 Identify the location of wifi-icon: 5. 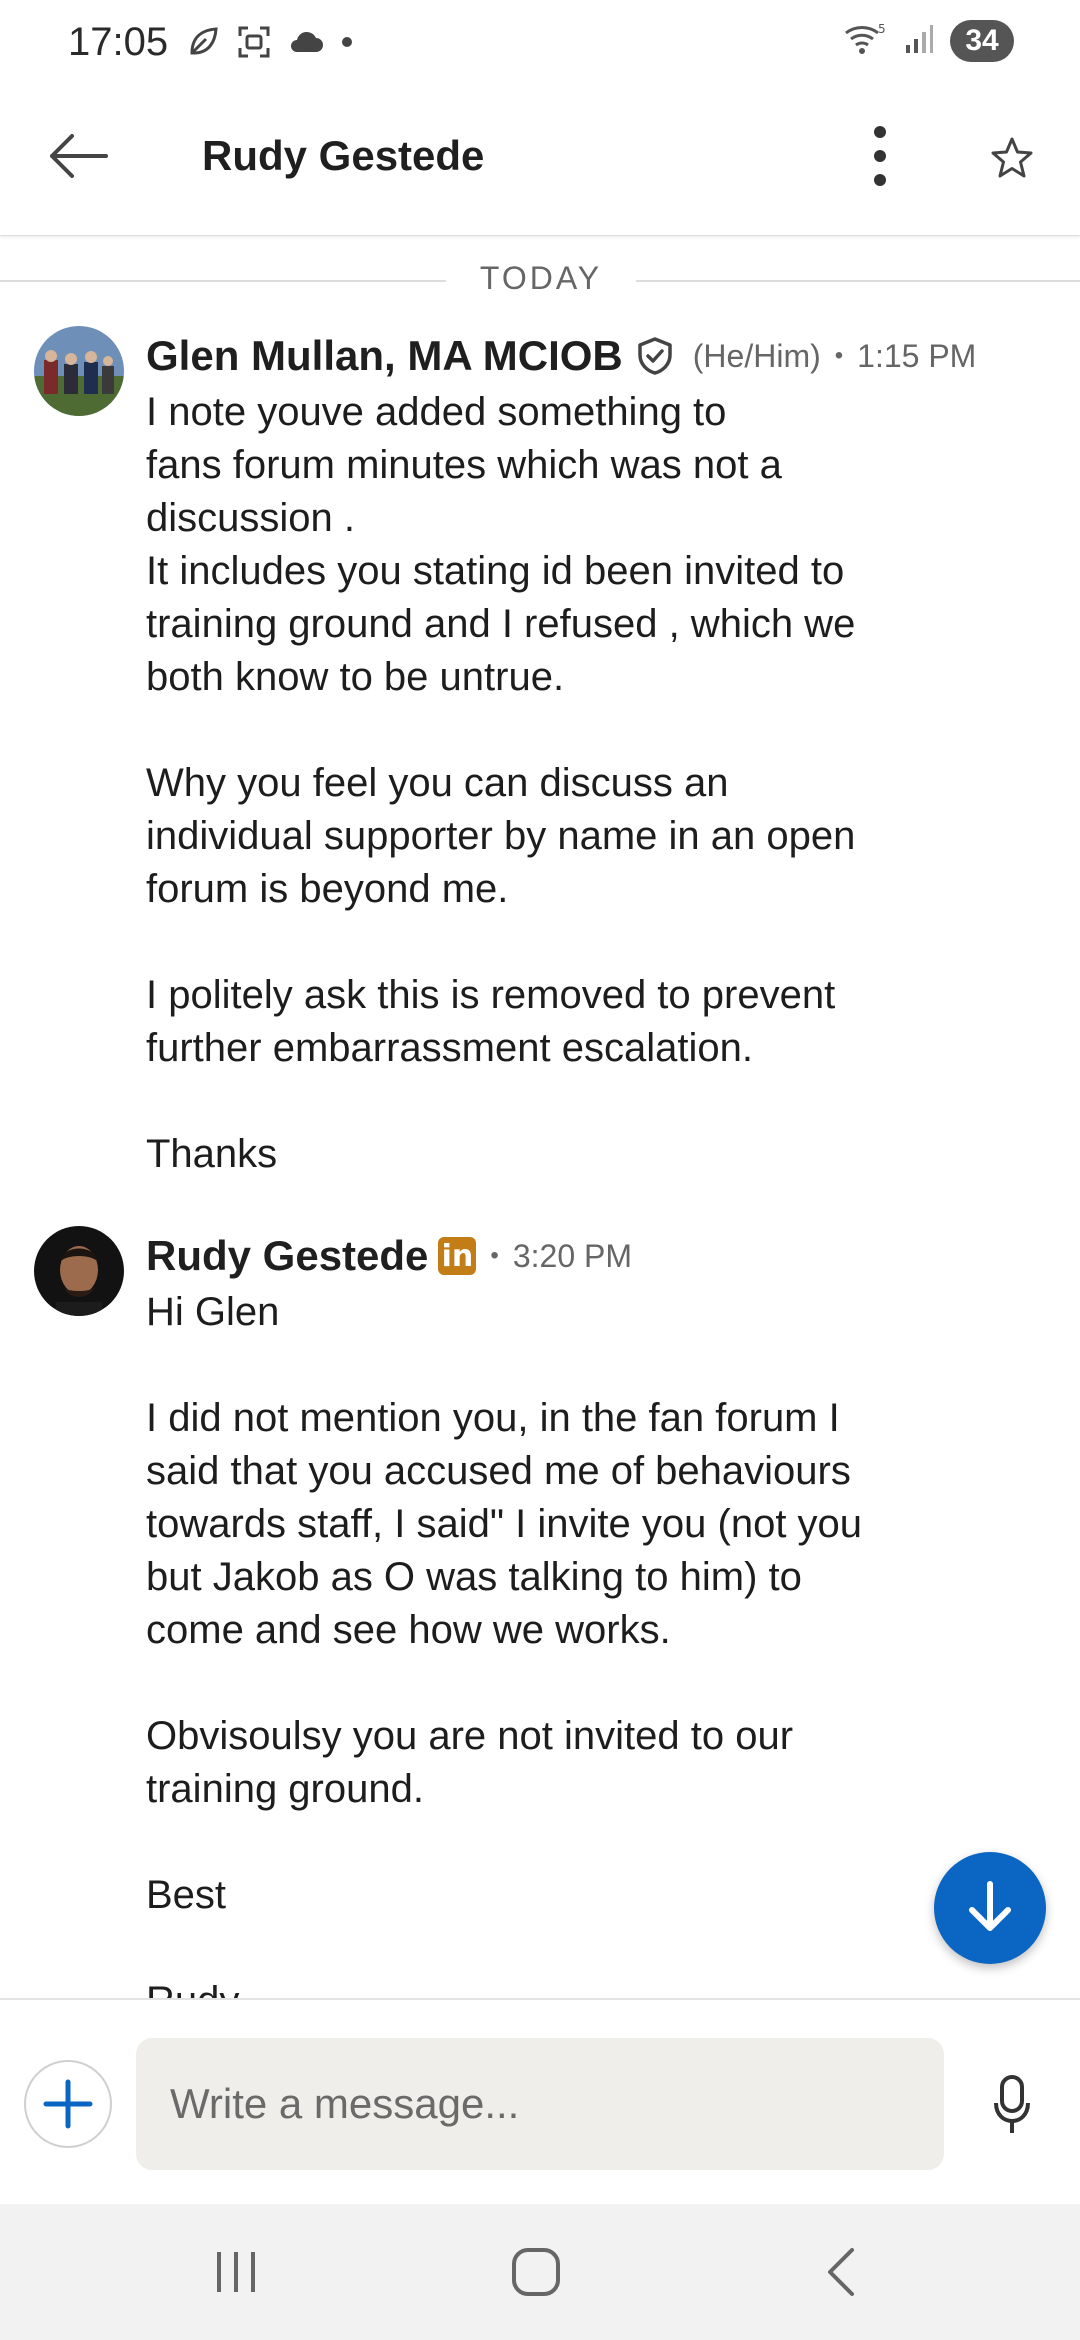
(865, 41).